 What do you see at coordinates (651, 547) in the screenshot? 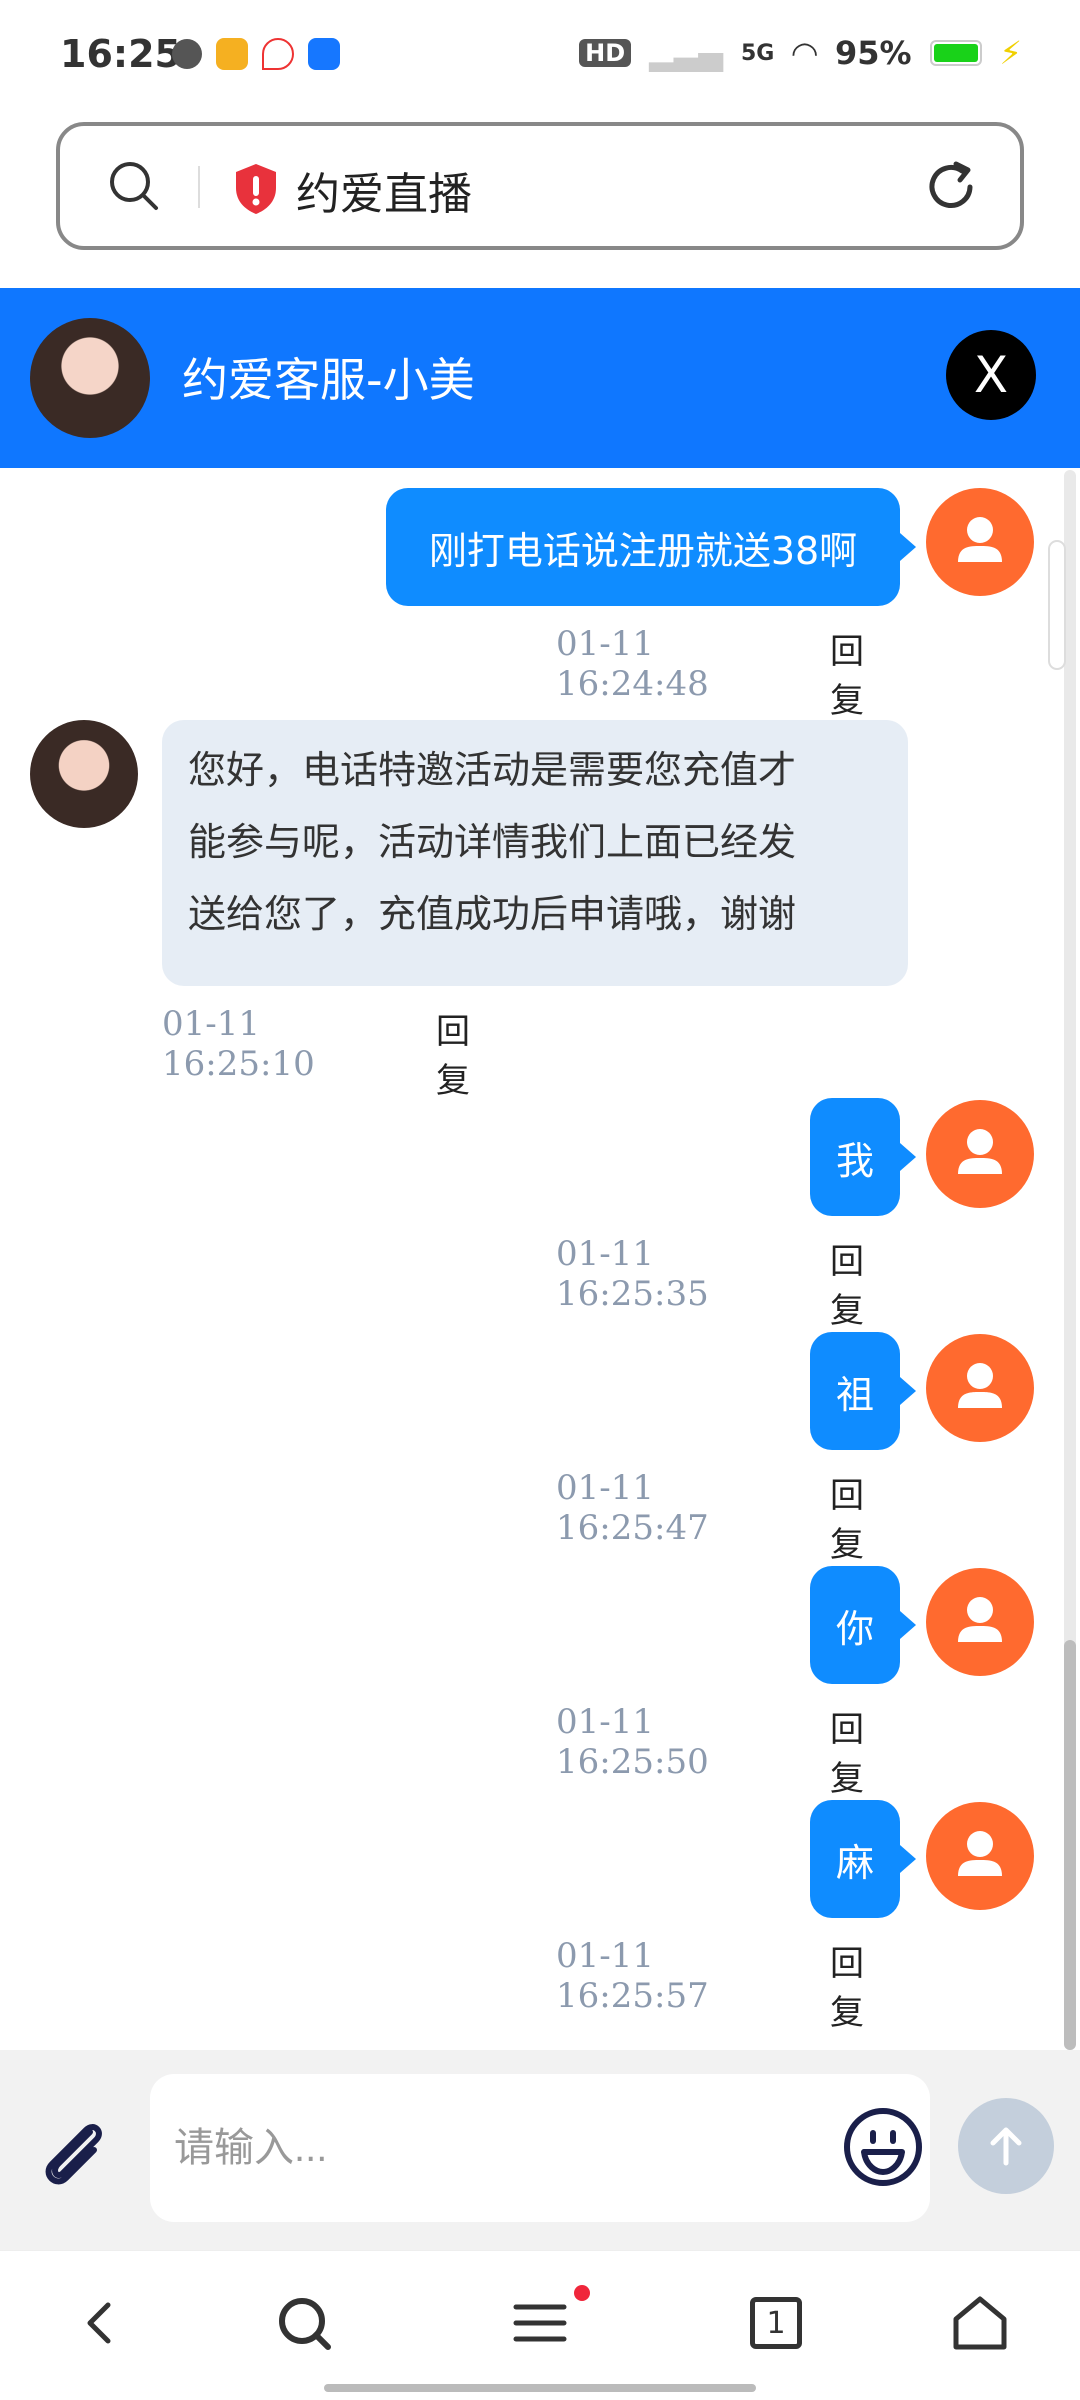
I see `message-bubble: 刚打电话说注册就送38啊` at bounding box center [651, 547].